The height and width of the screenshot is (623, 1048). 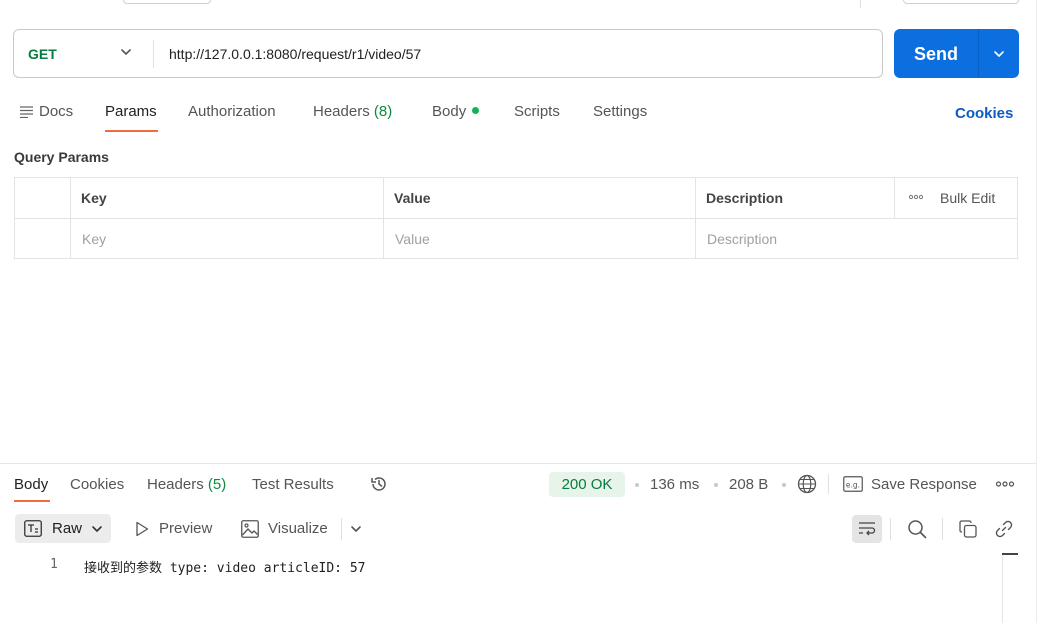 I want to click on active-tab-indicator, so click(x=131, y=131).